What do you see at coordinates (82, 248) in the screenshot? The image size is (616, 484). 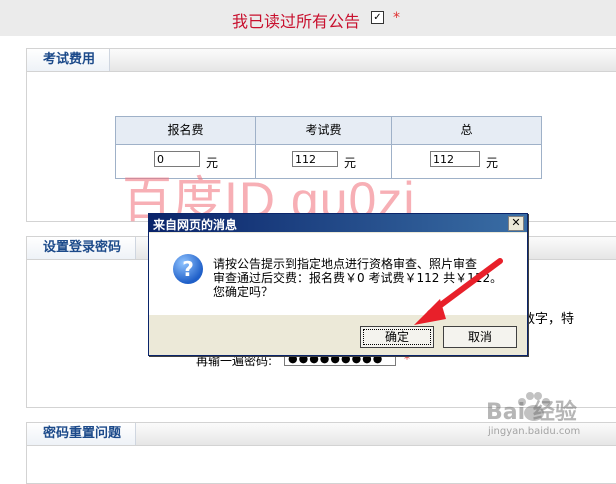 I see `login-panel-title: 设置登录密码` at bounding box center [82, 248].